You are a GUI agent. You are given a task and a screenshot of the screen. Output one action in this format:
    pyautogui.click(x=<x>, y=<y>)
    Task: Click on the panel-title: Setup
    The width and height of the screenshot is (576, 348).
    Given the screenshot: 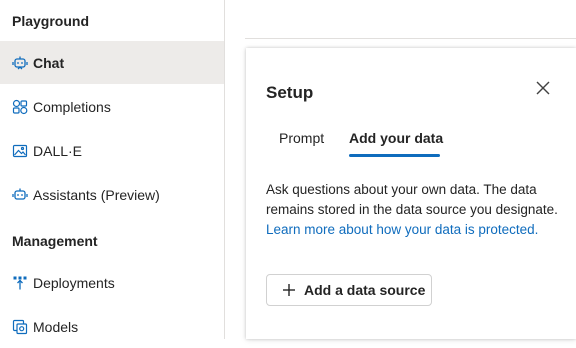 What is the action you would take?
    pyautogui.click(x=290, y=92)
    